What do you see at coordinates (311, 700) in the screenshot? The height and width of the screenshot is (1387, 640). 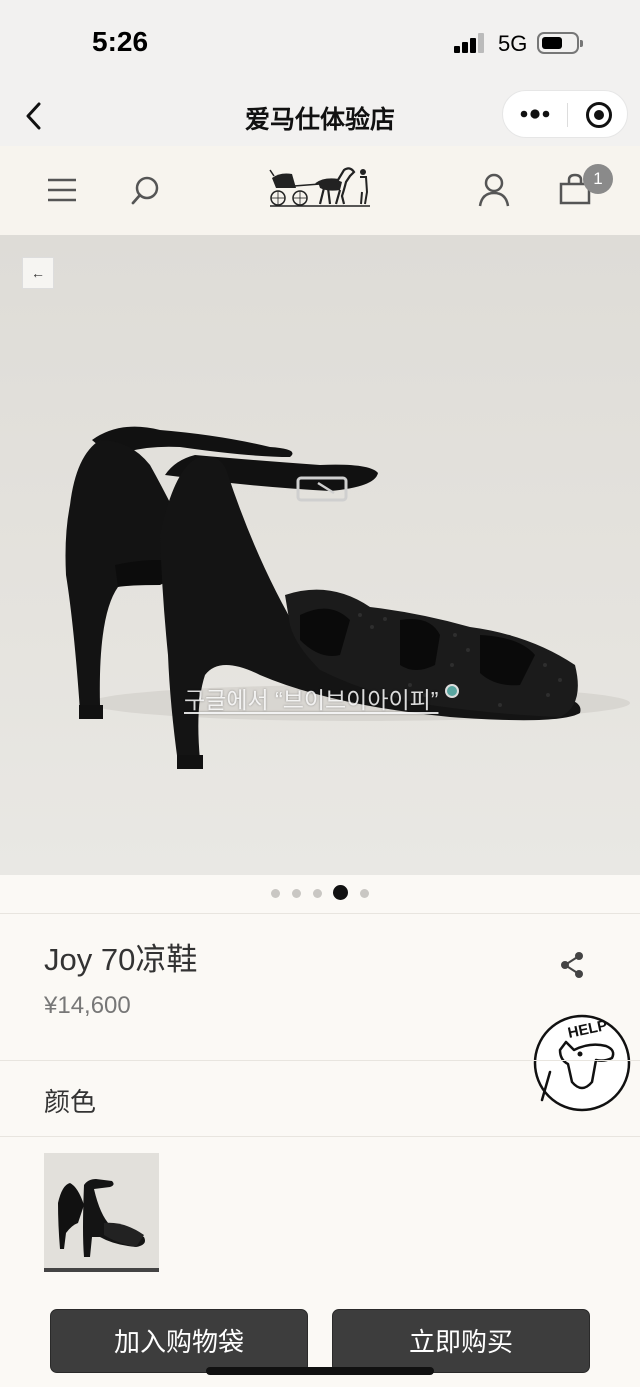 I see `translation-overlay-text: 구글에서 “브이브이아이피”` at bounding box center [311, 700].